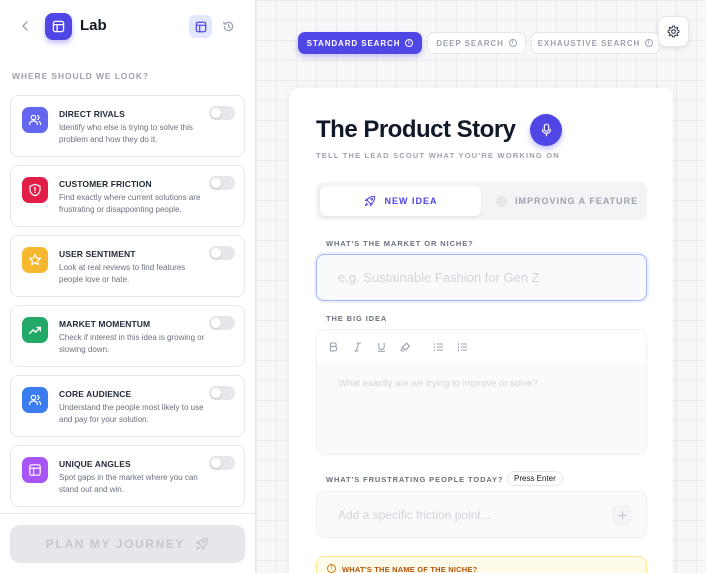 Image resolution: width=706 pixels, height=573 pixels. I want to click on history-icon, so click(228, 26).